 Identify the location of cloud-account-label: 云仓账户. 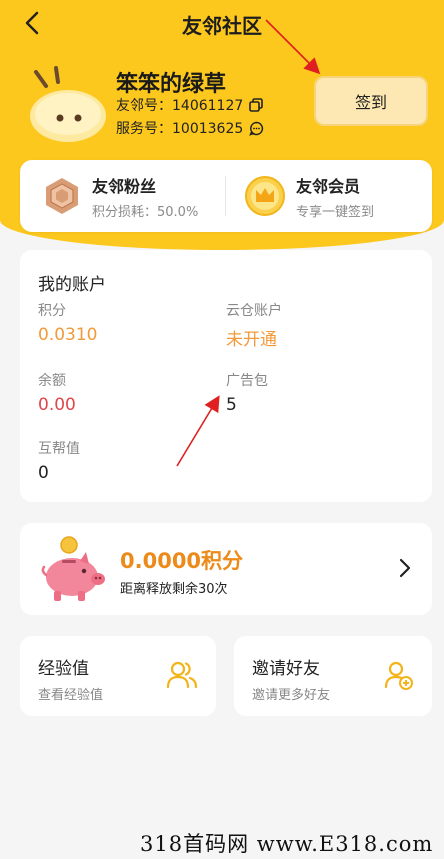
(254, 311).